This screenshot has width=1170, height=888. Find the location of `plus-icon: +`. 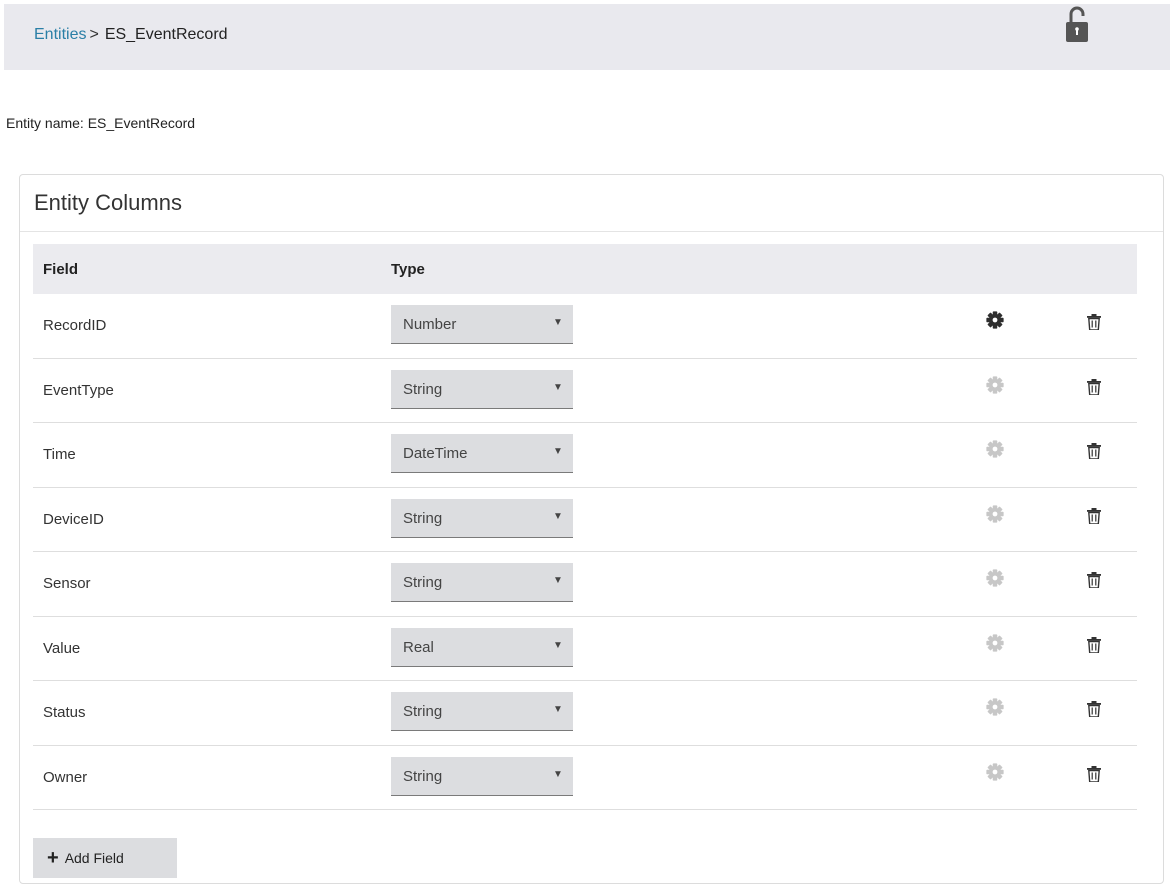

plus-icon: + is located at coordinates (53, 858).